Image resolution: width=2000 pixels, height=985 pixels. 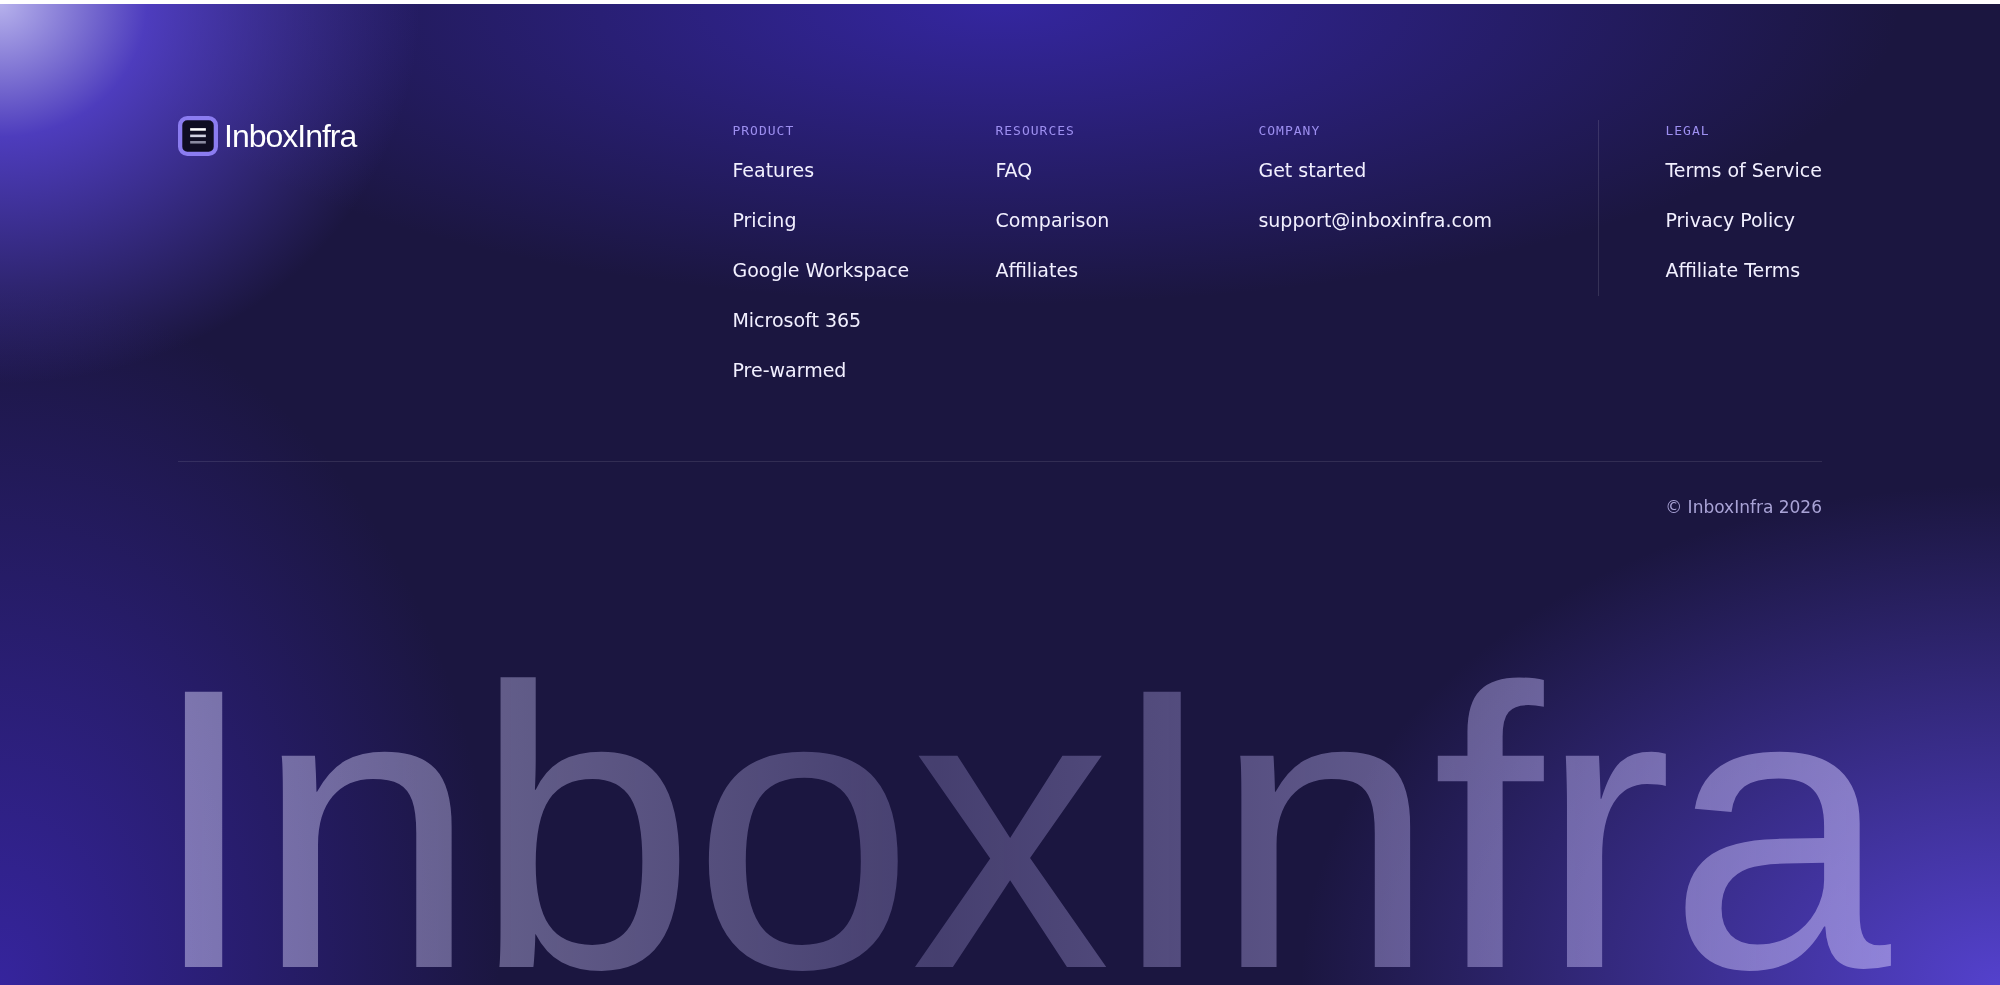 What do you see at coordinates (1052, 220) in the screenshot?
I see `footer-link: Comparison` at bounding box center [1052, 220].